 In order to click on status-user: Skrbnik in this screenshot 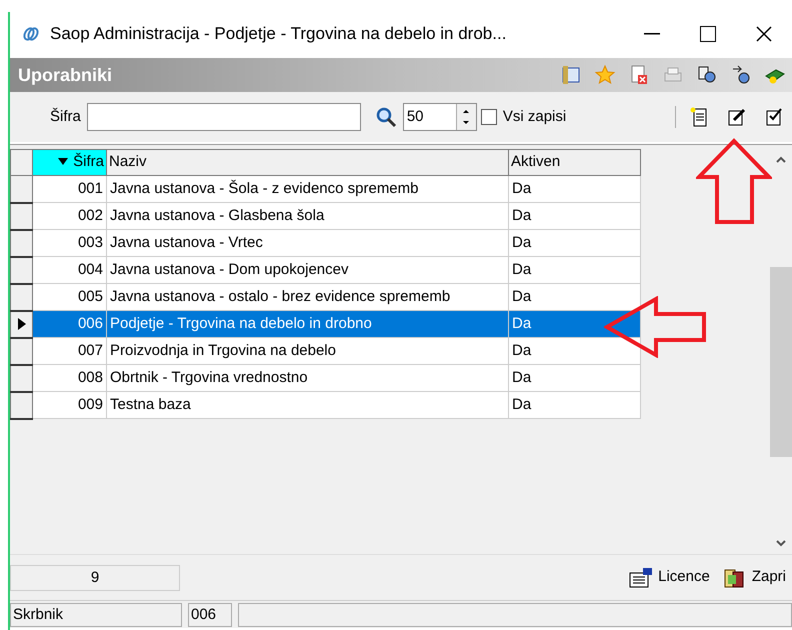, I will do `click(96, 614)`.